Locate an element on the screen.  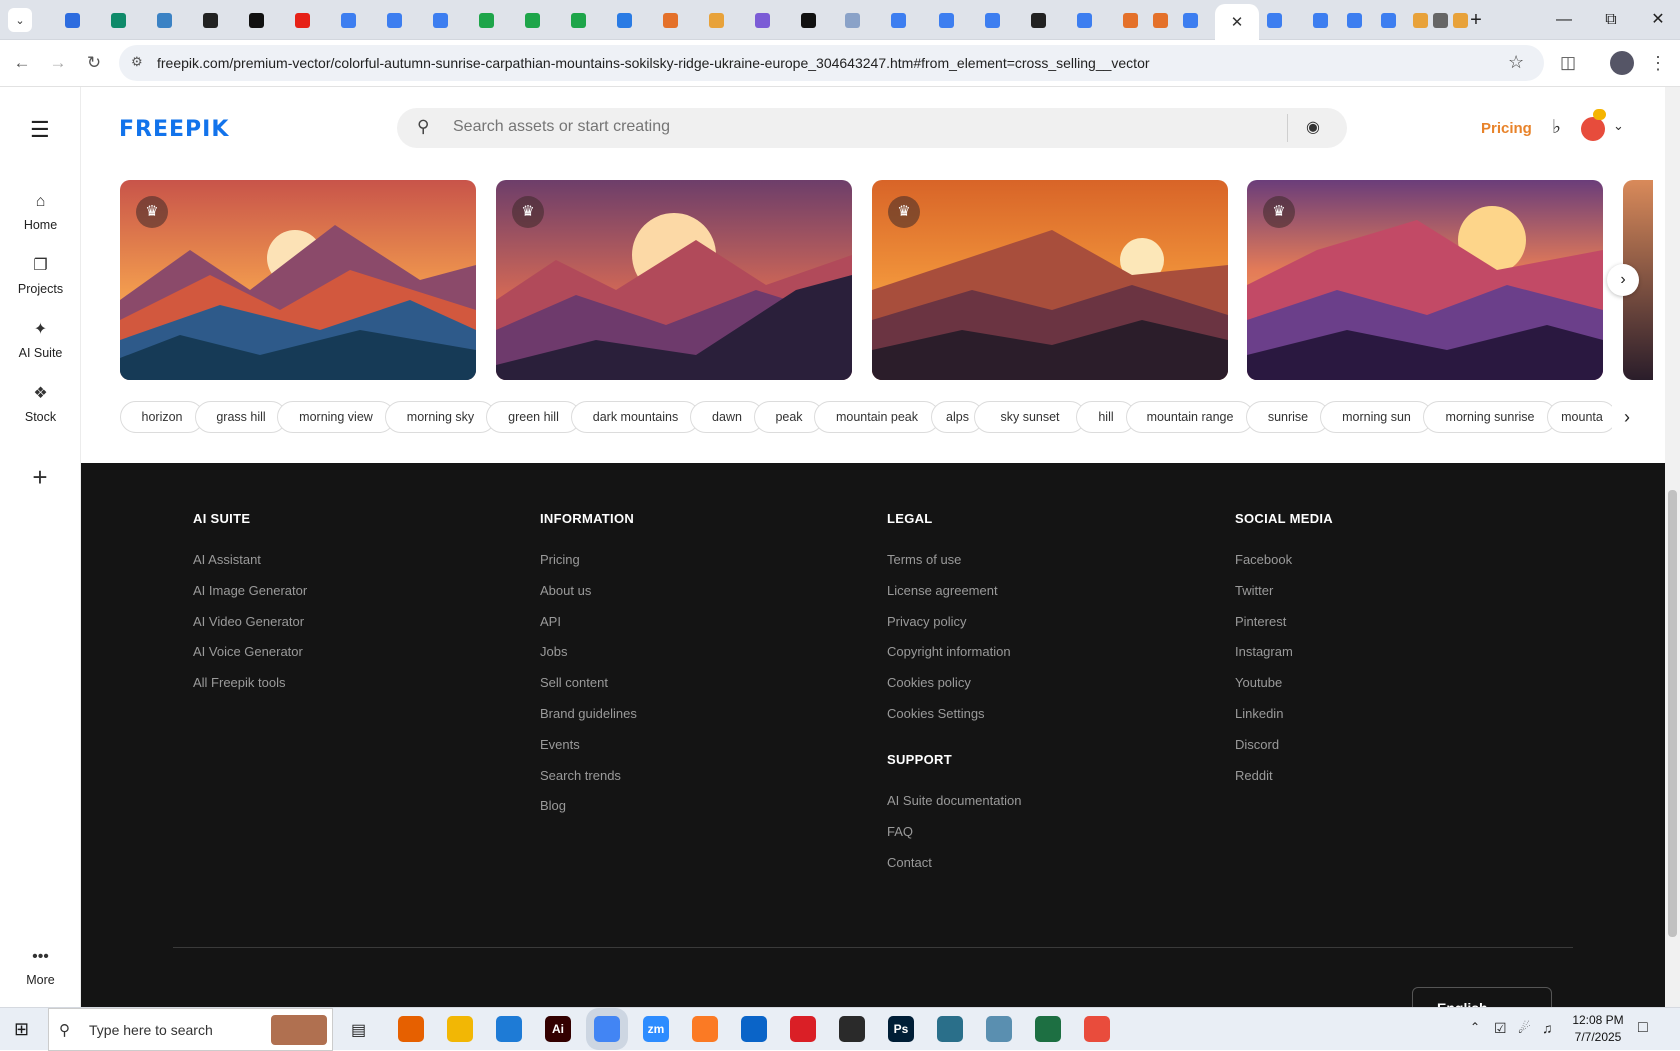
footer-link: Sell content is located at coordinates (574, 682).